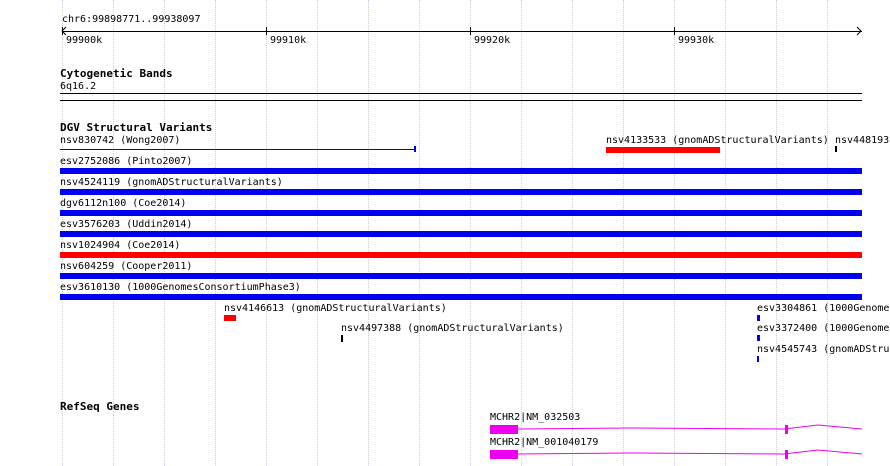 This screenshot has width=890, height=466. I want to click on variant-label: nsv4497388 (gnomADStructuralVariants), so click(452, 329).